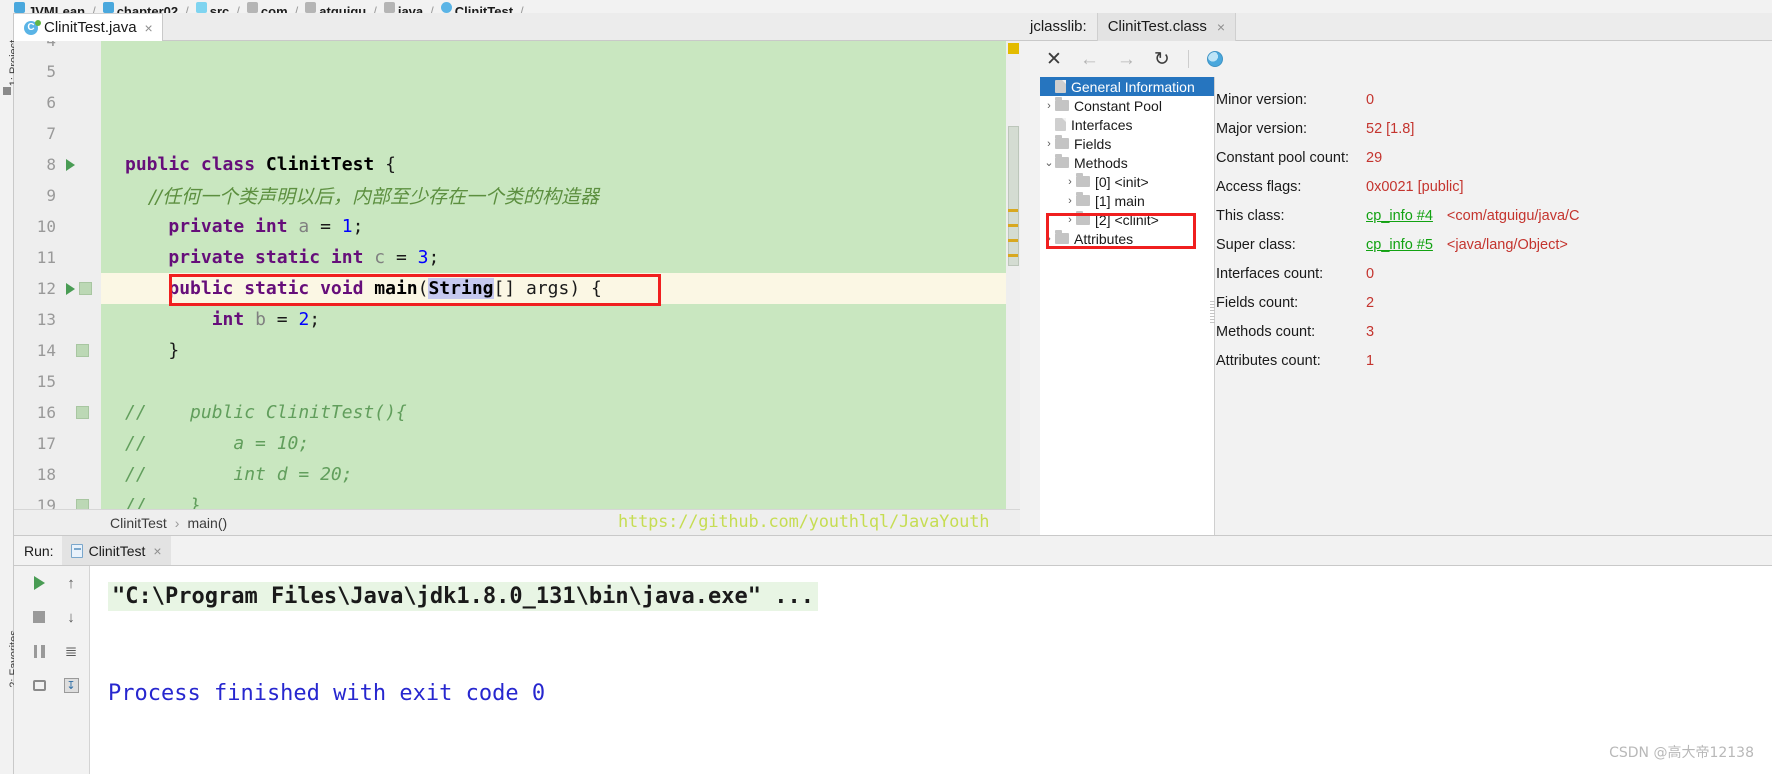 This screenshot has height=774, width=1772. Describe the element at coordinates (517, 27) in the screenshot. I see `editor-tab-bar: C ClinitTest.java ×` at that location.